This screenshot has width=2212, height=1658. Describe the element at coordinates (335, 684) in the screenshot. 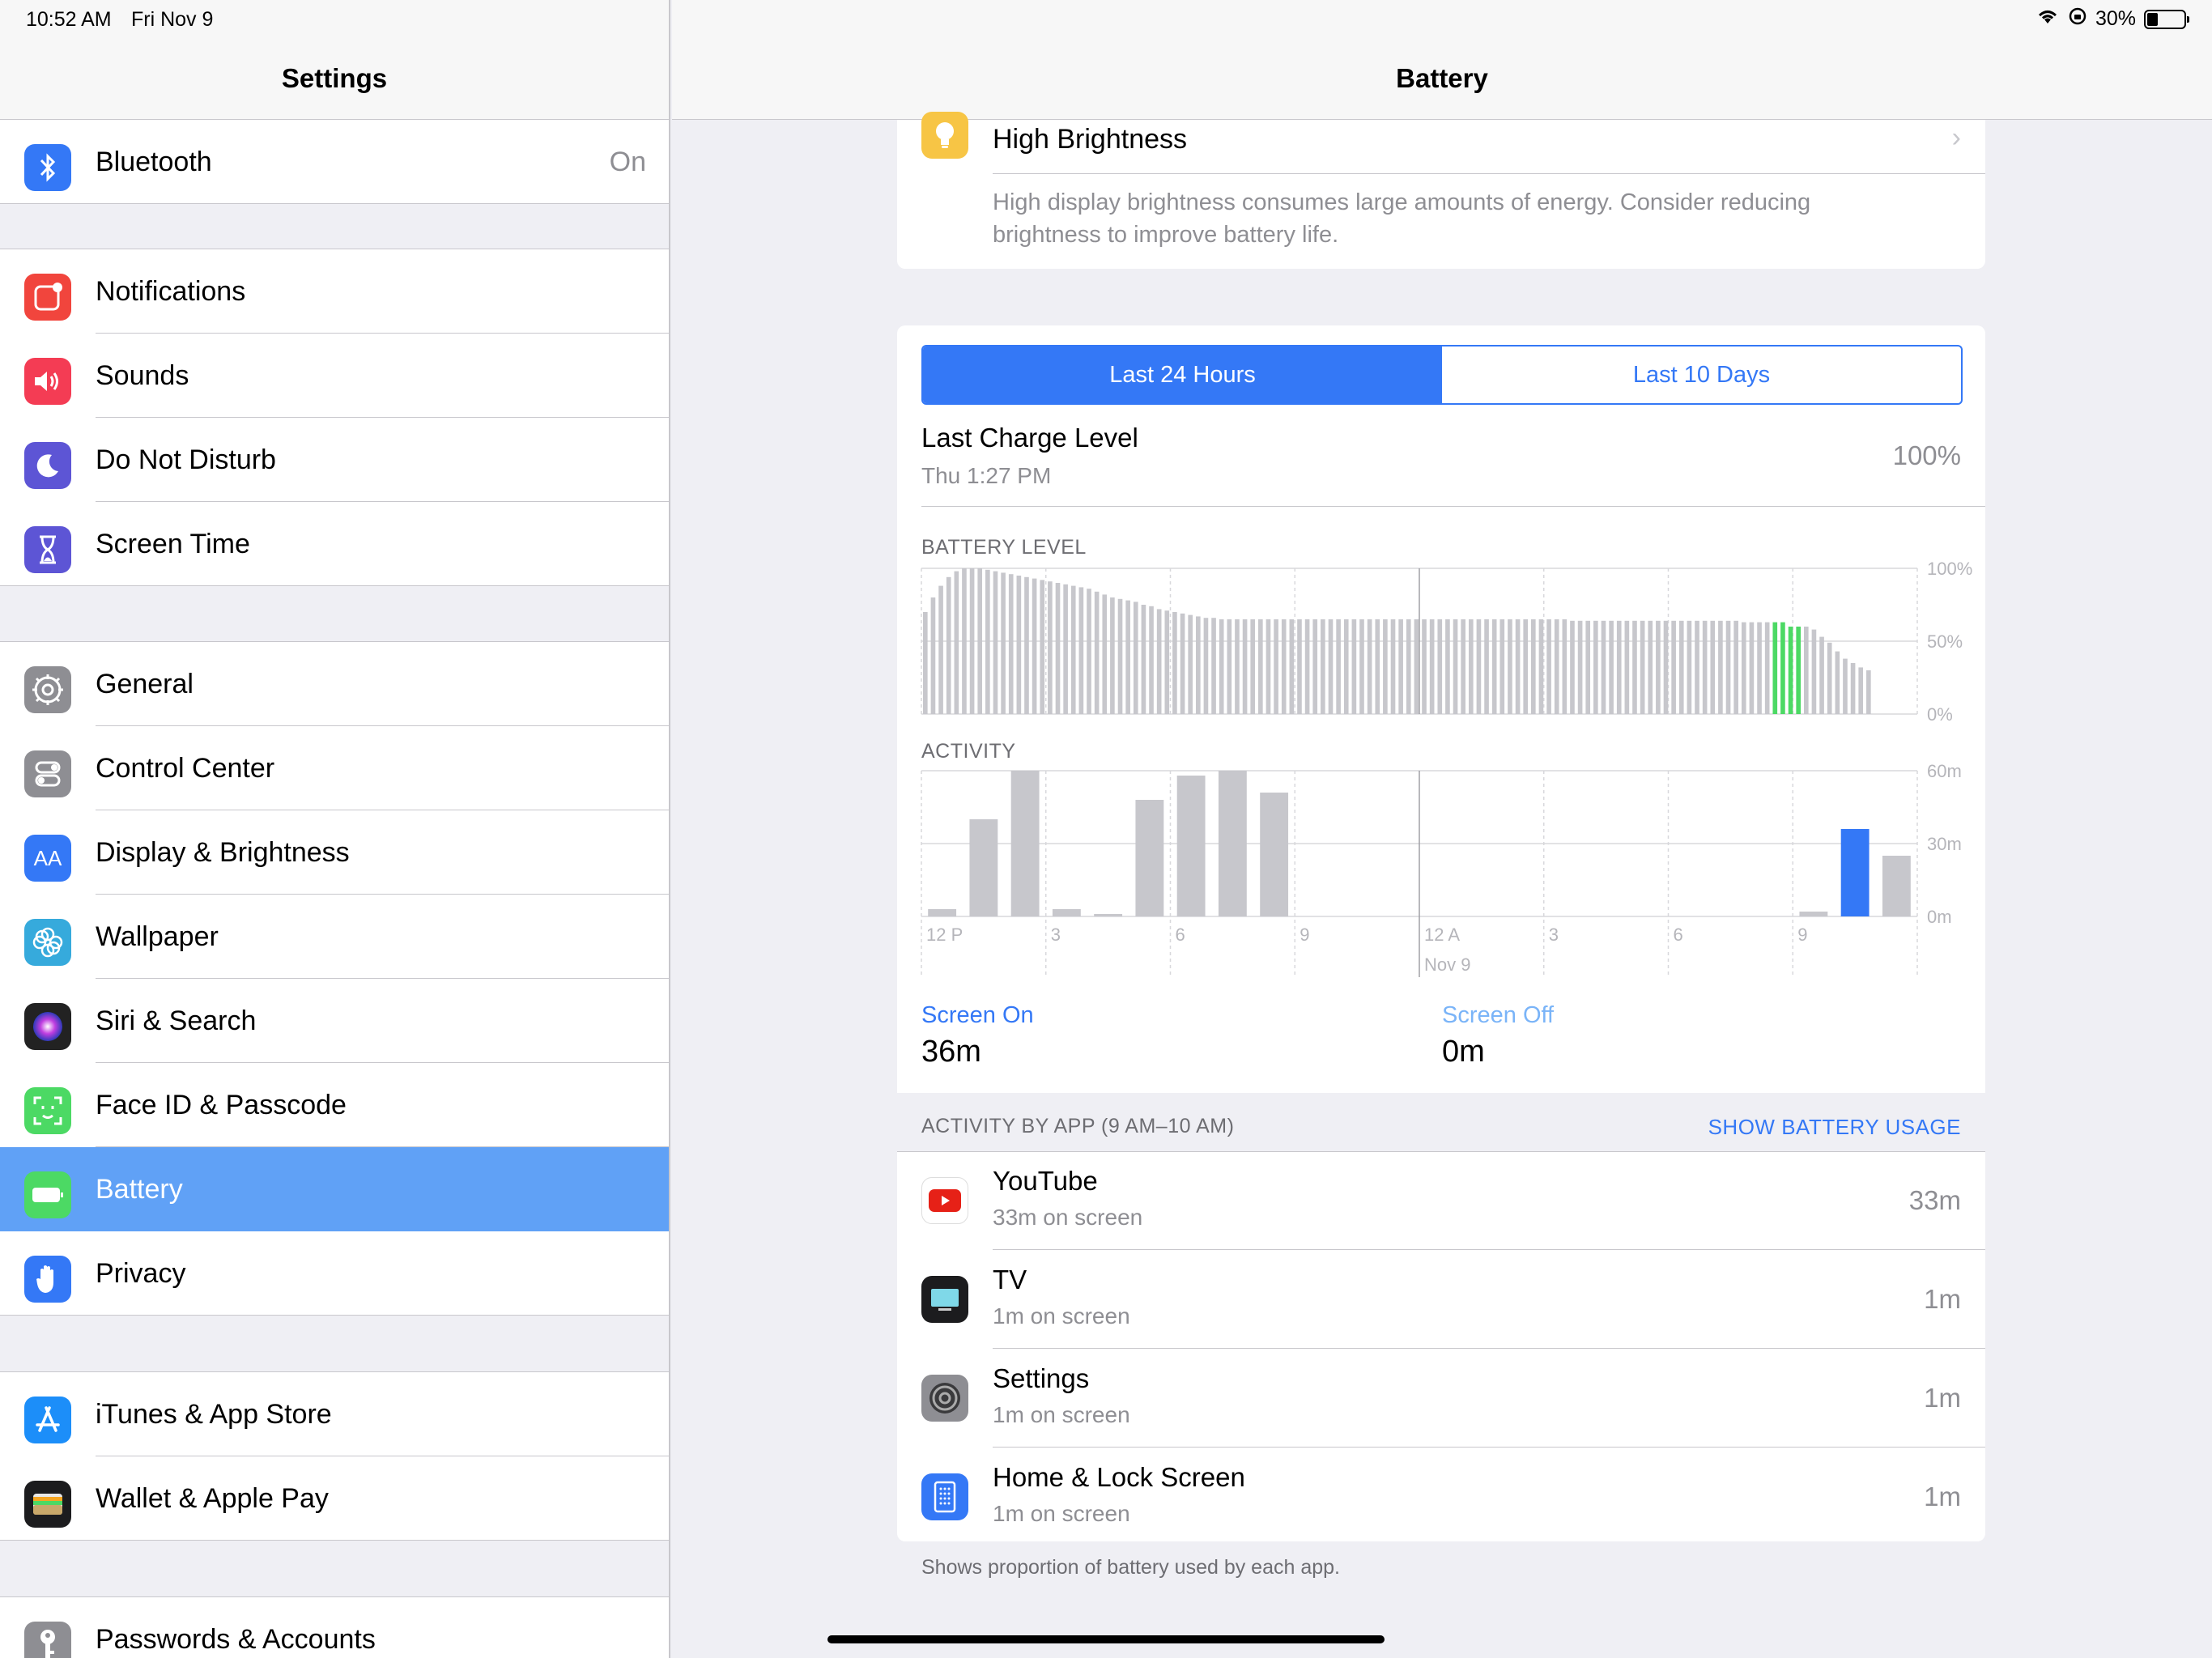

I see `sidebar-item-general: General` at that location.